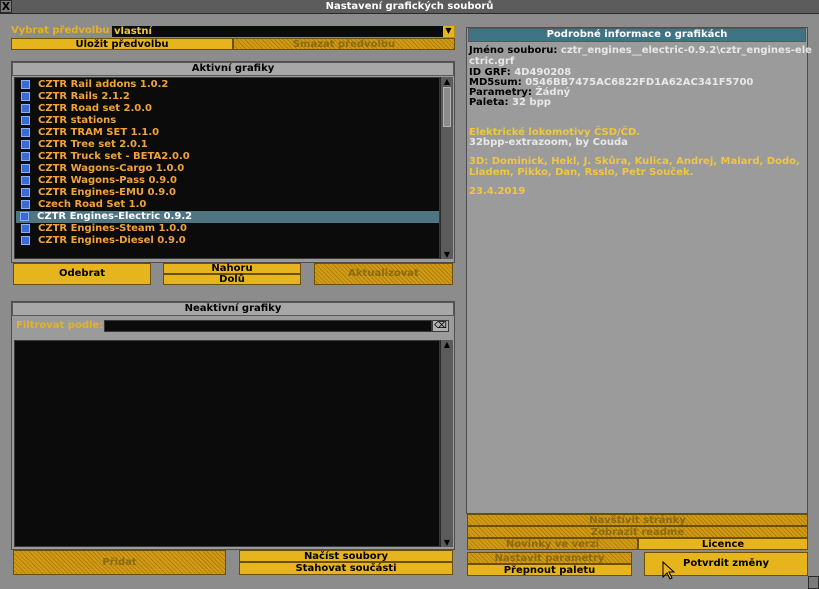 The width and height of the screenshot is (819, 589). Describe the element at coordinates (119, 562) in the screenshot. I see `add-button: Přidat` at that location.